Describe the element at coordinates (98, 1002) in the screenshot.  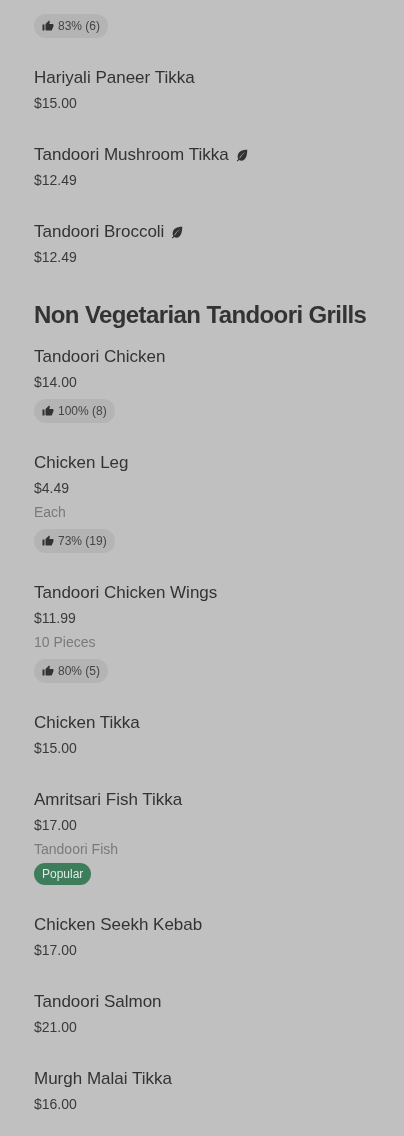
I see `item-name: Tandoori Salmon` at that location.